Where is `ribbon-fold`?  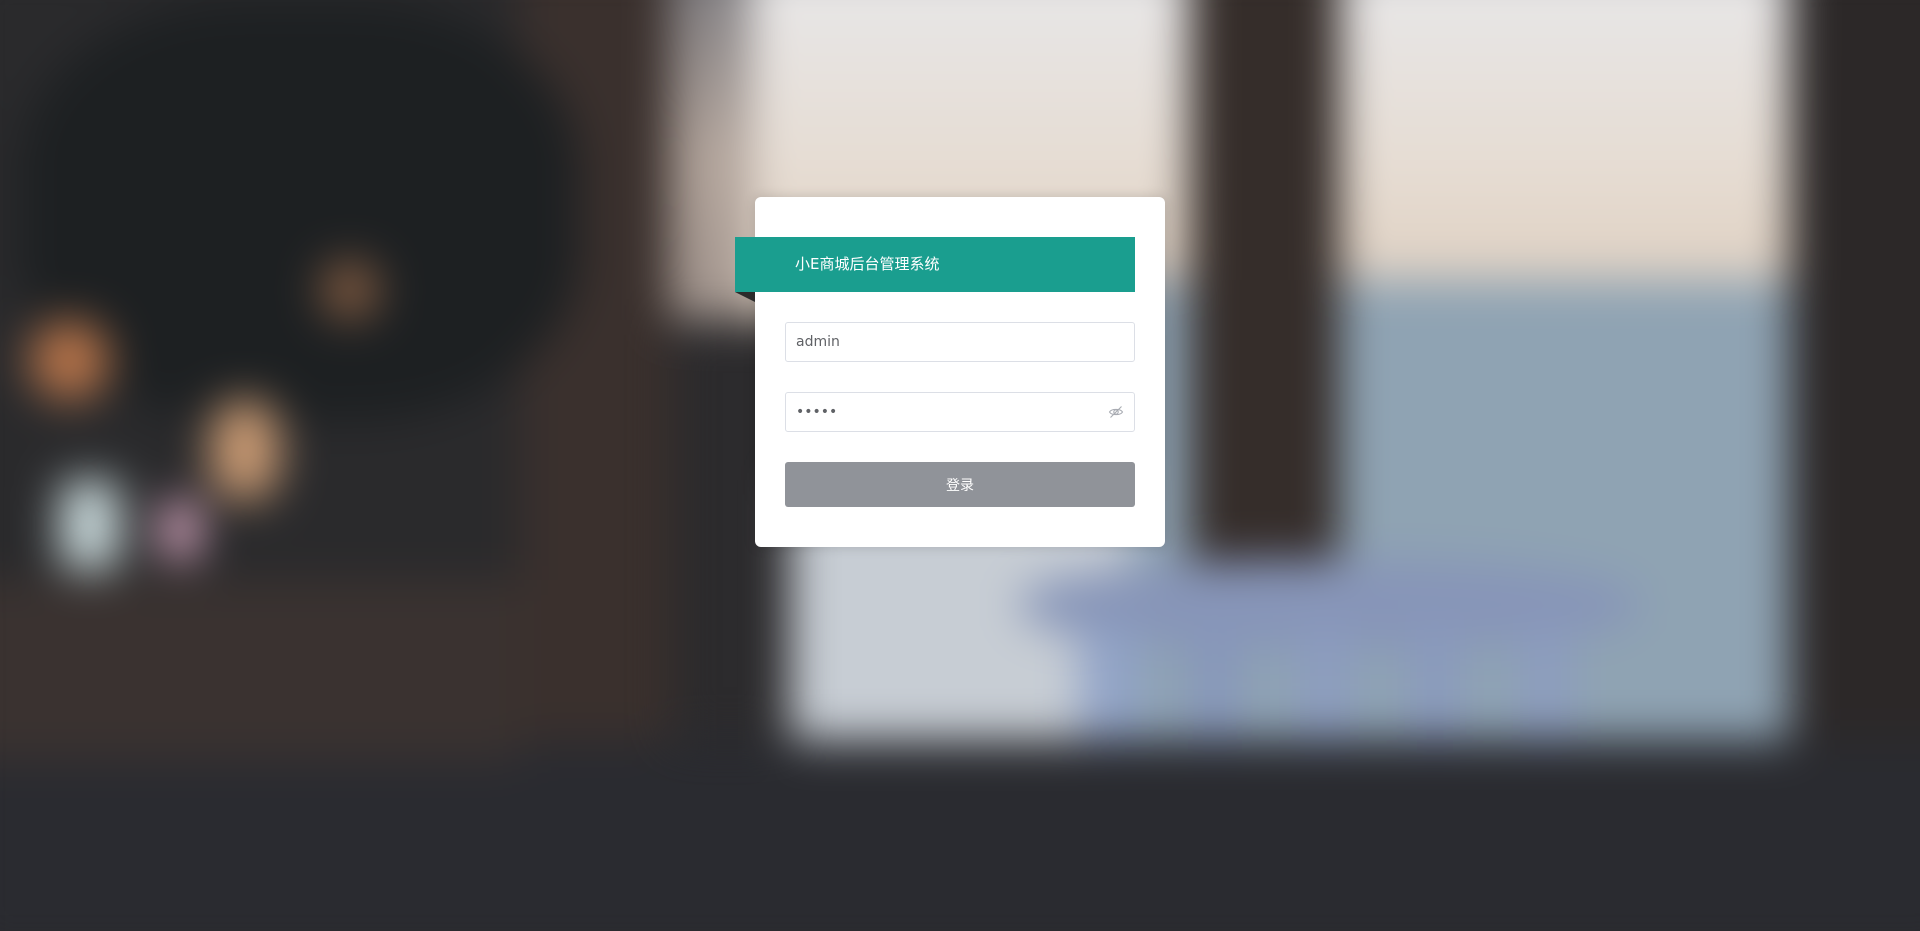 ribbon-fold is located at coordinates (745, 297).